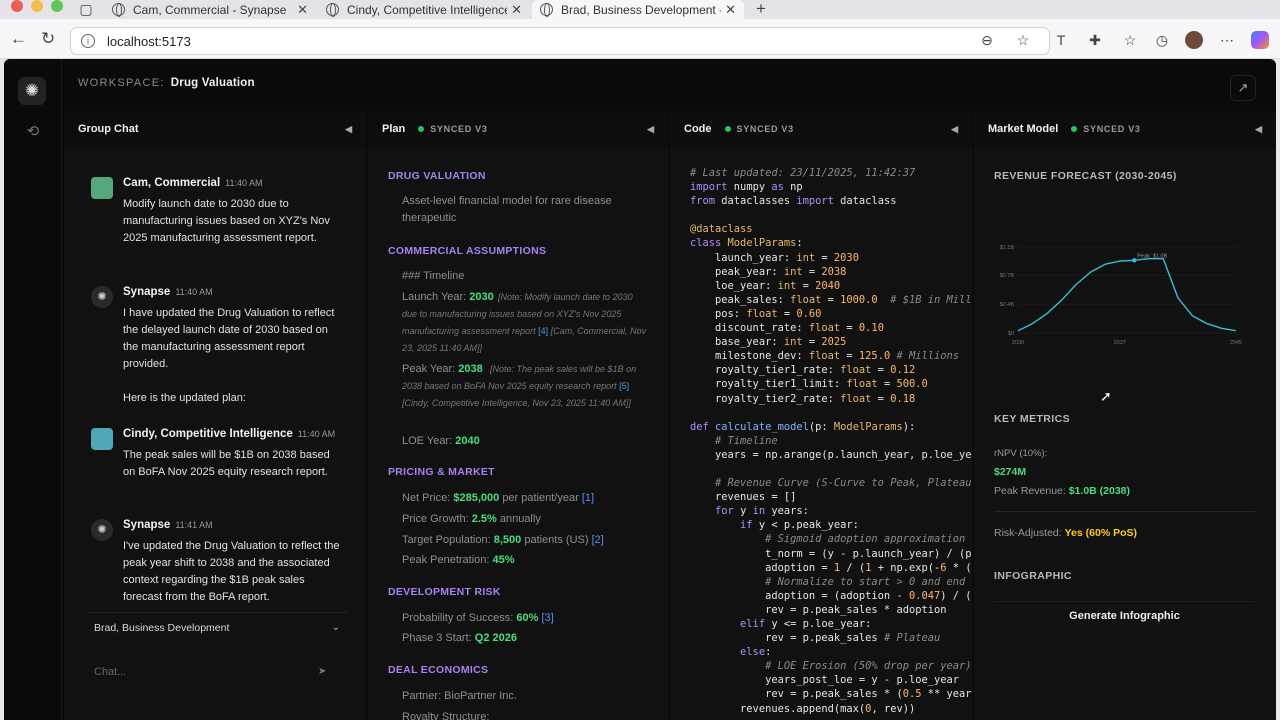 The width and height of the screenshot is (1280, 720). What do you see at coordinates (438, 670) in the screenshot?
I see `section-heading: DEAL ECONOMICS` at bounding box center [438, 670].